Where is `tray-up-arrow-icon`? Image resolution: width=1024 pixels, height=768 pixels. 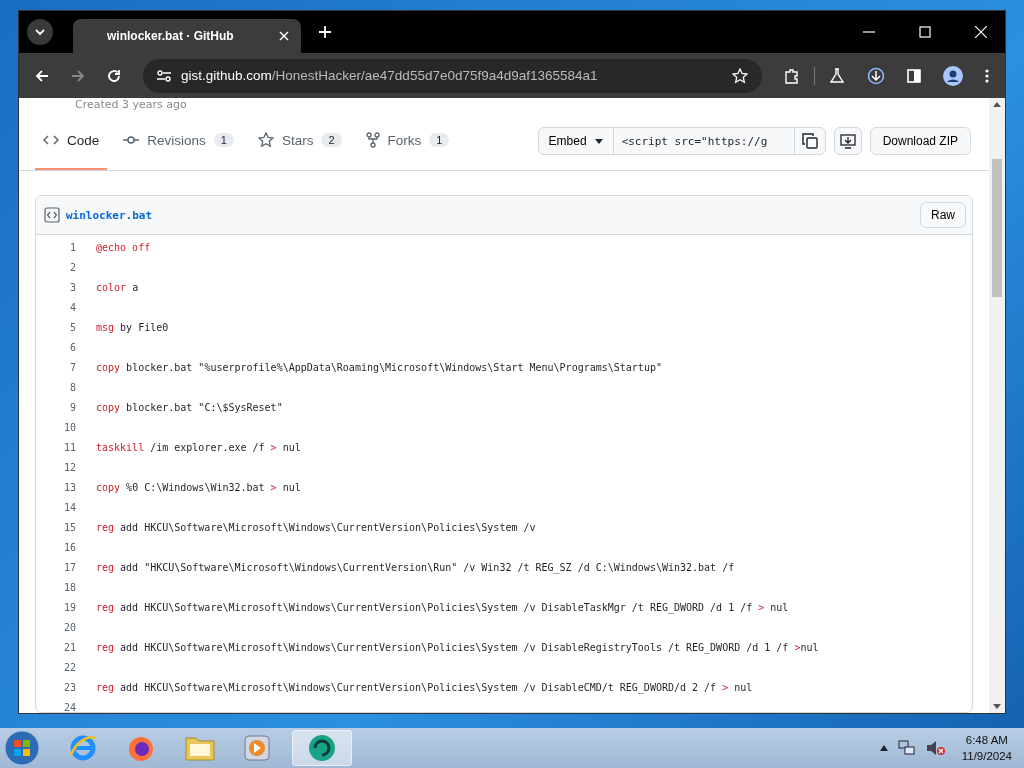
tray-up-arrow-icon is located at coordinates (883, 748).